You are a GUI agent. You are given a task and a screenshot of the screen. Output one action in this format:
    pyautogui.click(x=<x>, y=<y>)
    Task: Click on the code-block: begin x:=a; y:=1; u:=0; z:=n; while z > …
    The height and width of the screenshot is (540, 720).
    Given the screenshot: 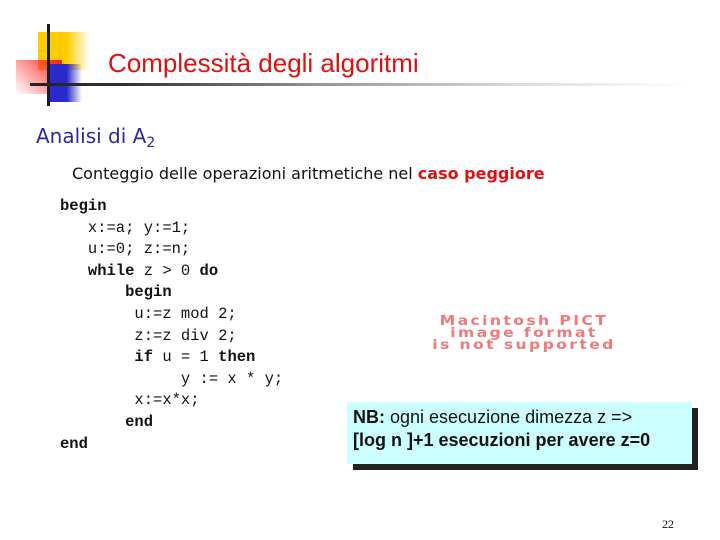 What is the action you would take?
    pyautogui.click(x=171, y=325)
    